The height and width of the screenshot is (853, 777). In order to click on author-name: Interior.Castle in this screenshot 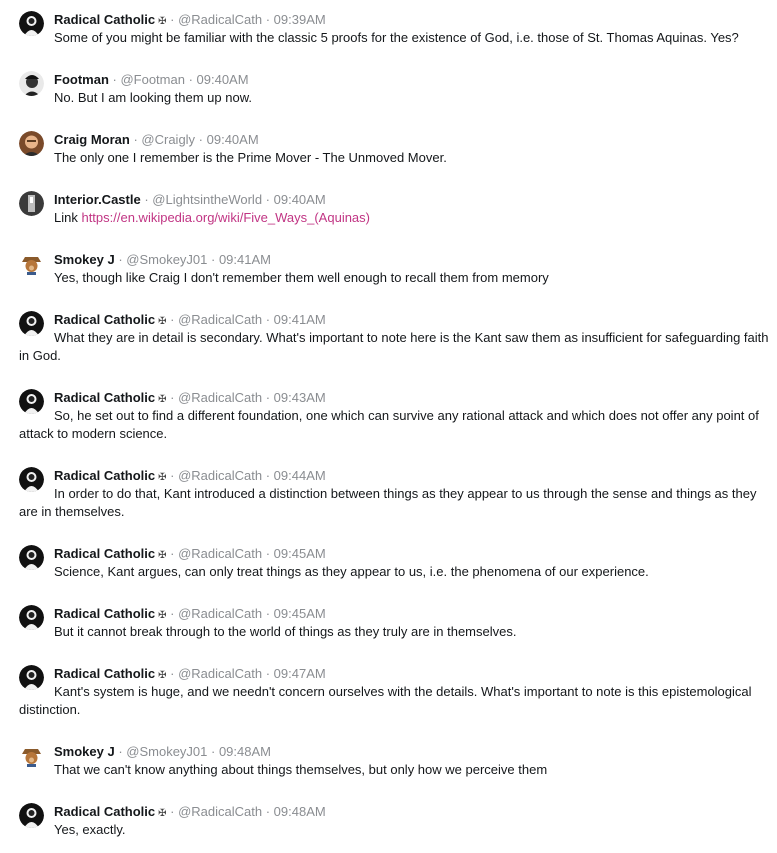, I will do `click(97, 199)`.